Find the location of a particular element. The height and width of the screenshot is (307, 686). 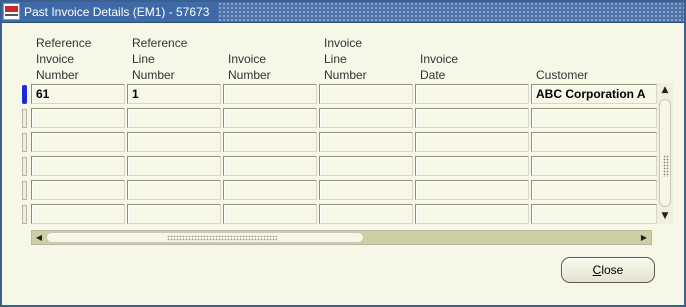

column-header-customer: Customer is located at coordinates (562, 75).